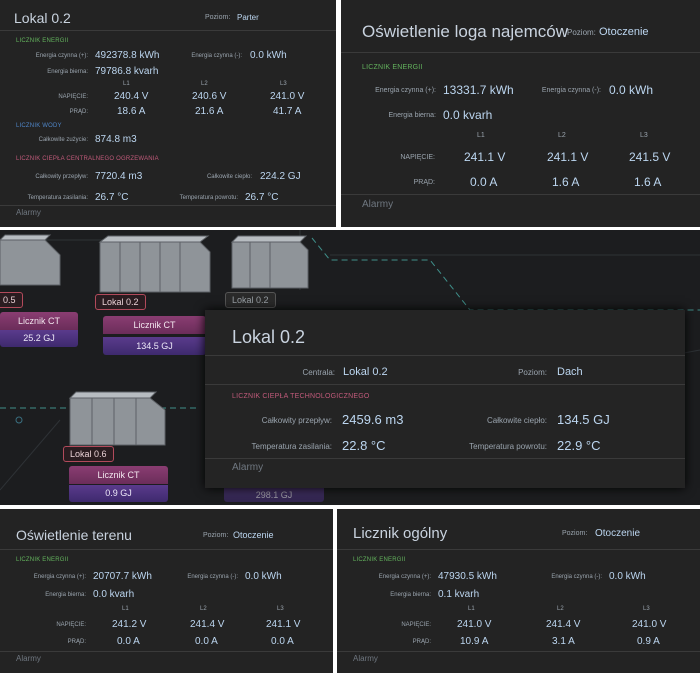 This screenshot has height=673, width=700. Describe the element at coordinates (474, 641) in the screenshot. I see `prad-l1: 10.9 A` at that location.